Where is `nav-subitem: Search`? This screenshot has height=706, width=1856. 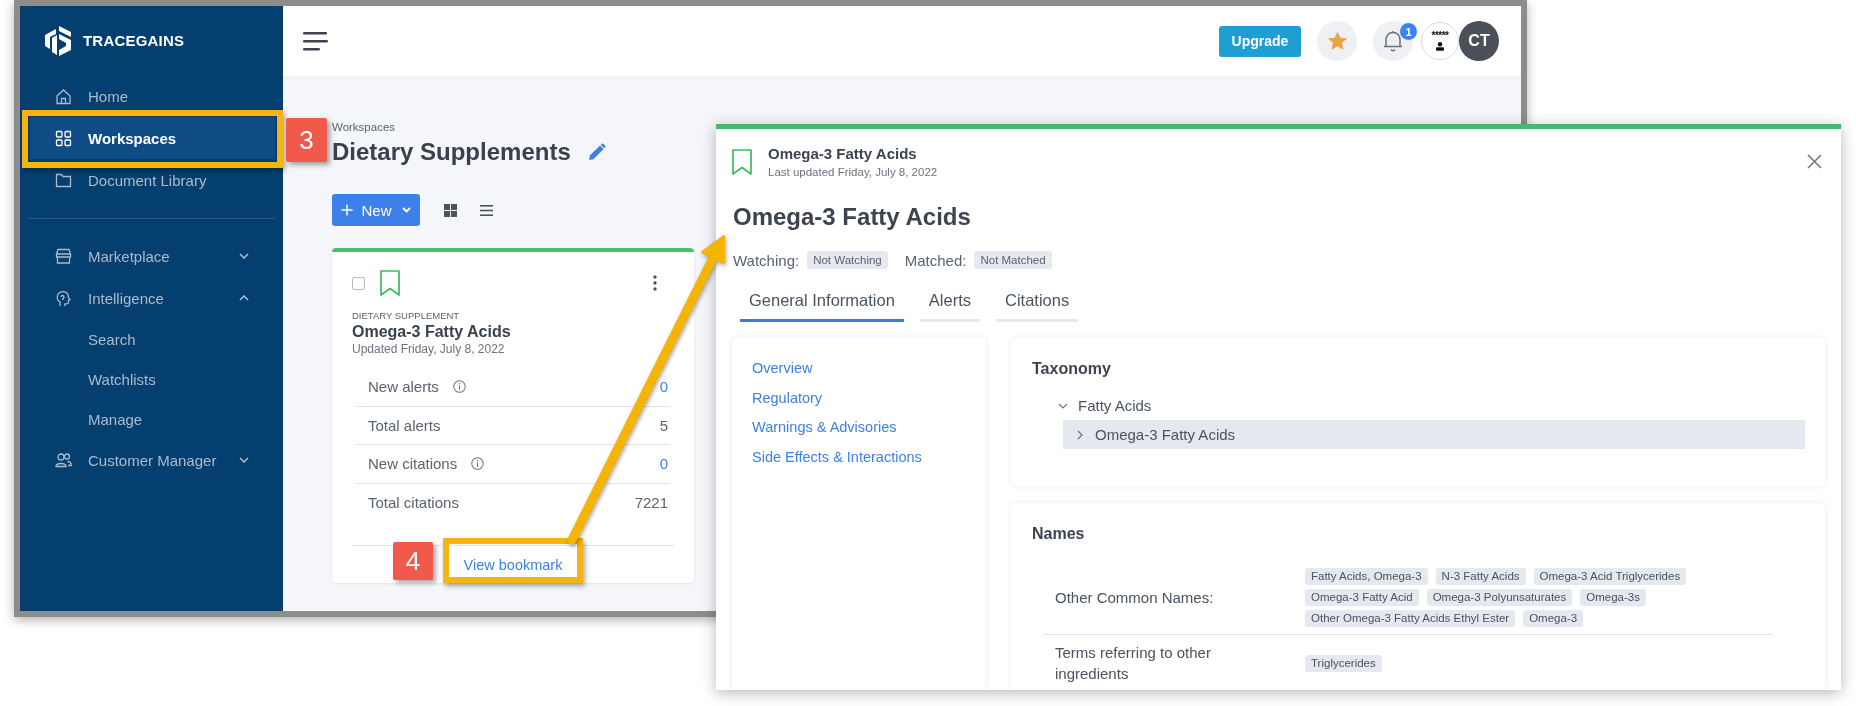
nav-subitem: Search is located at coordinates (152, 339).